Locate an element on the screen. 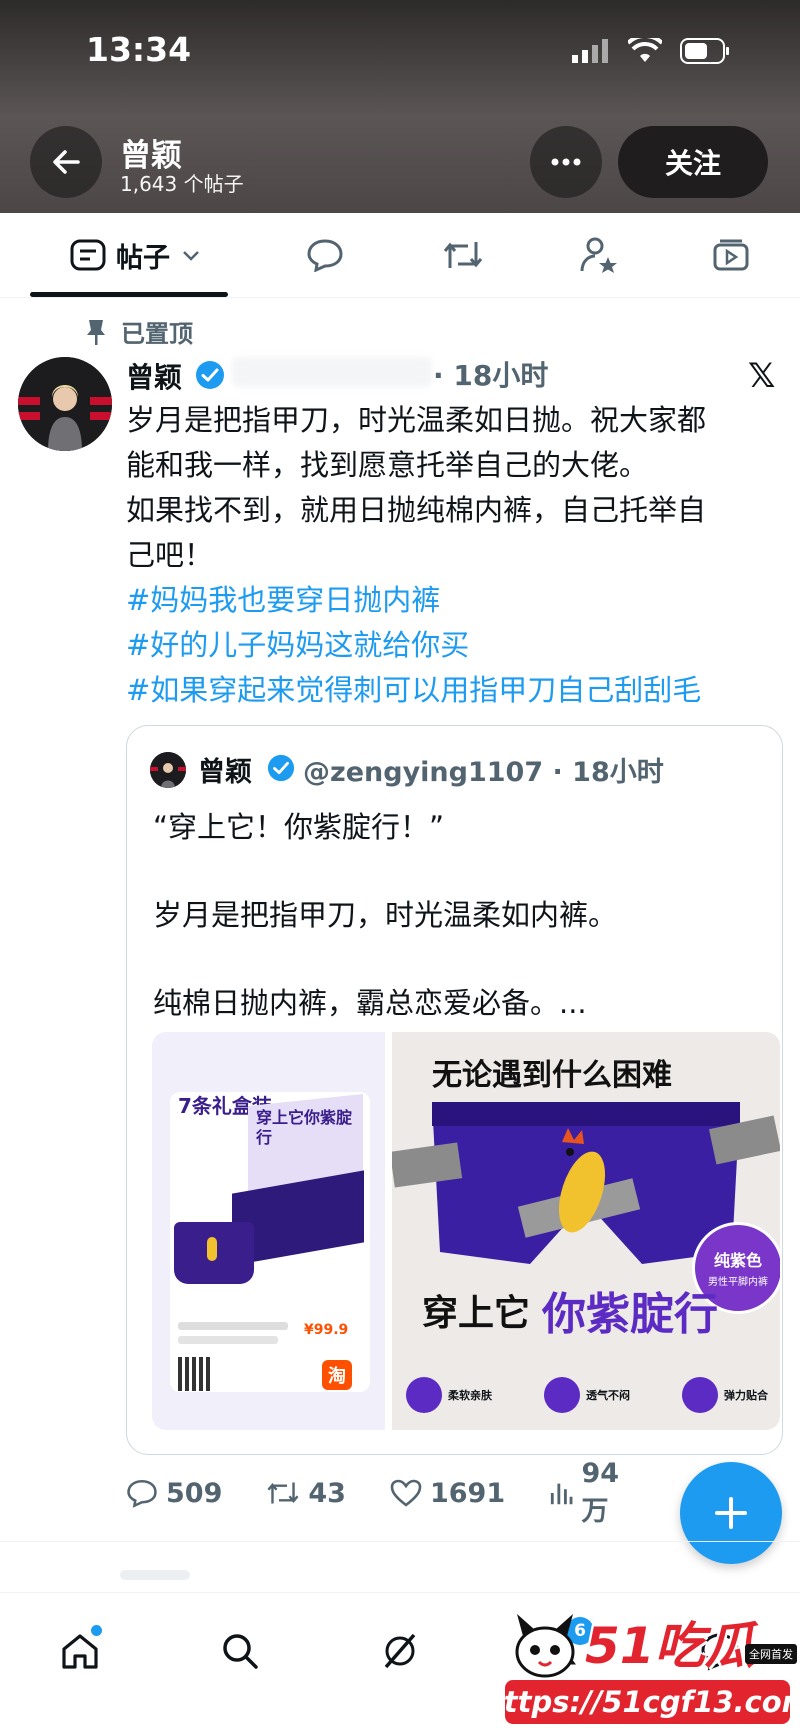 The width and height of the screenshot is (800, 1736). hashtag-link: #好的儿子妈妈这就给你买 is located at coordinates (451, 645).